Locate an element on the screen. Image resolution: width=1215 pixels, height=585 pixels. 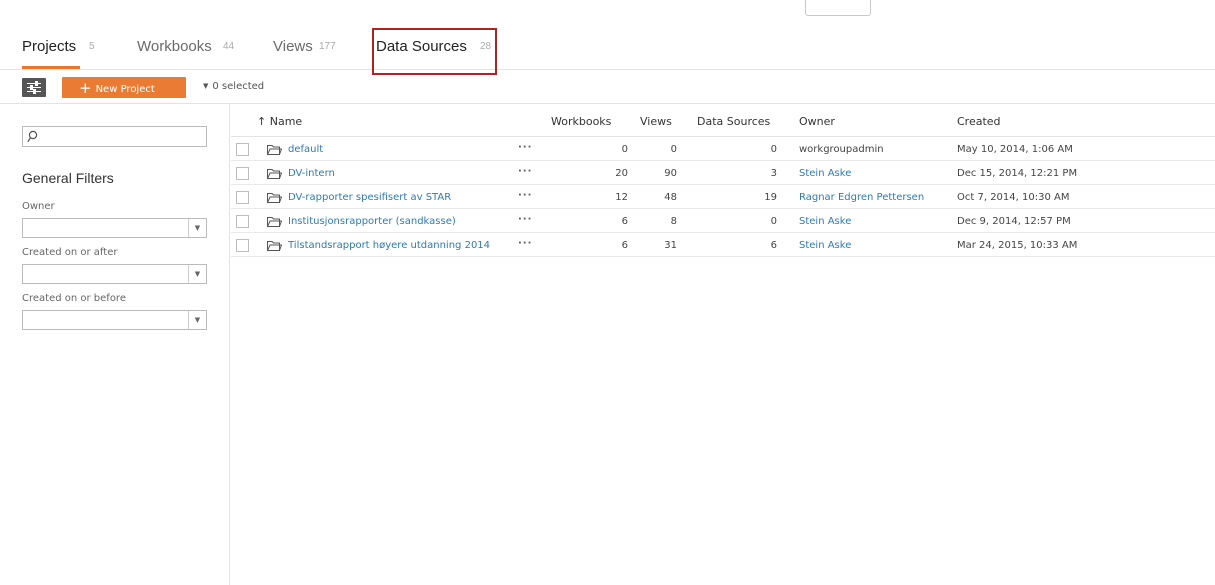
general-filters-title: General Filters is located at coordinates (68, 178).